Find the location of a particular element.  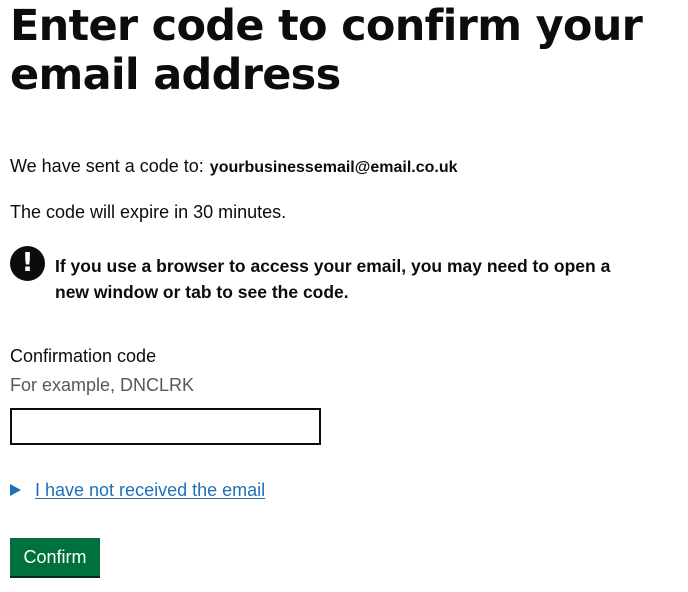

code-expiry-message: The code will expire in 30 minutes. is located at coordinates (148, 212).